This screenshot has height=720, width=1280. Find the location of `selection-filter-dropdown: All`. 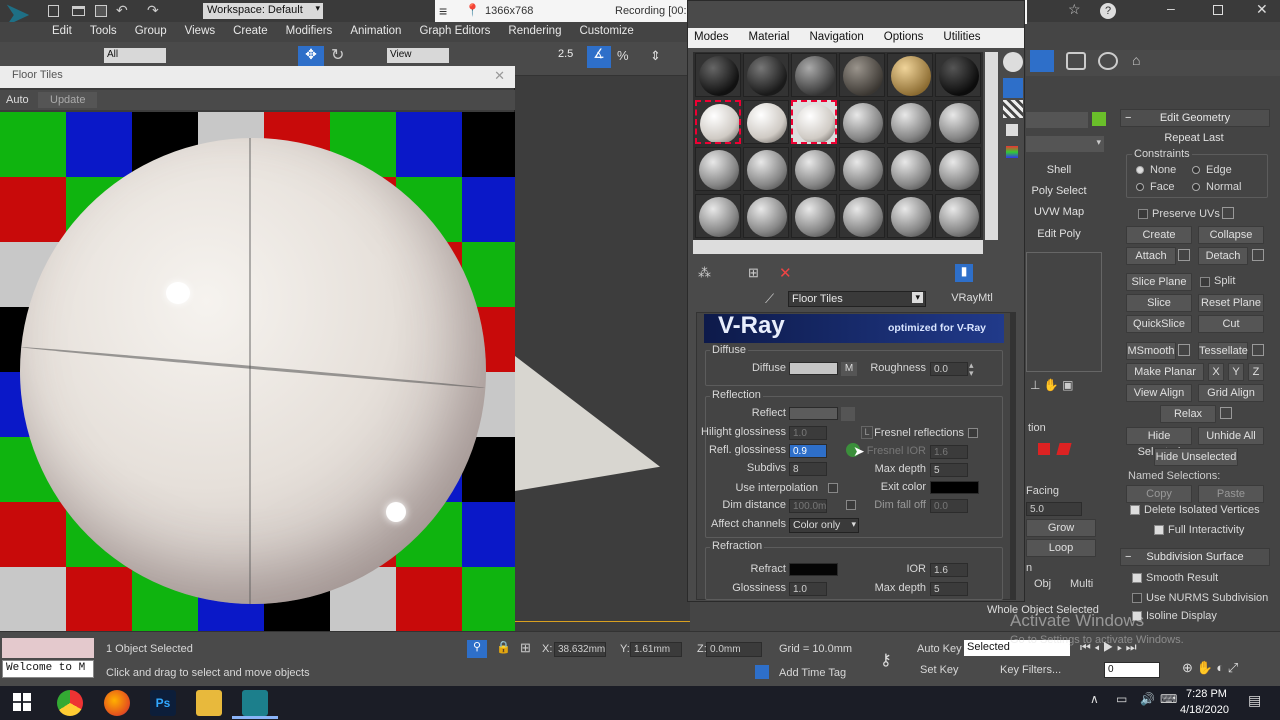

selection-filter-dropdown: All is located at coordinates (135, 55).